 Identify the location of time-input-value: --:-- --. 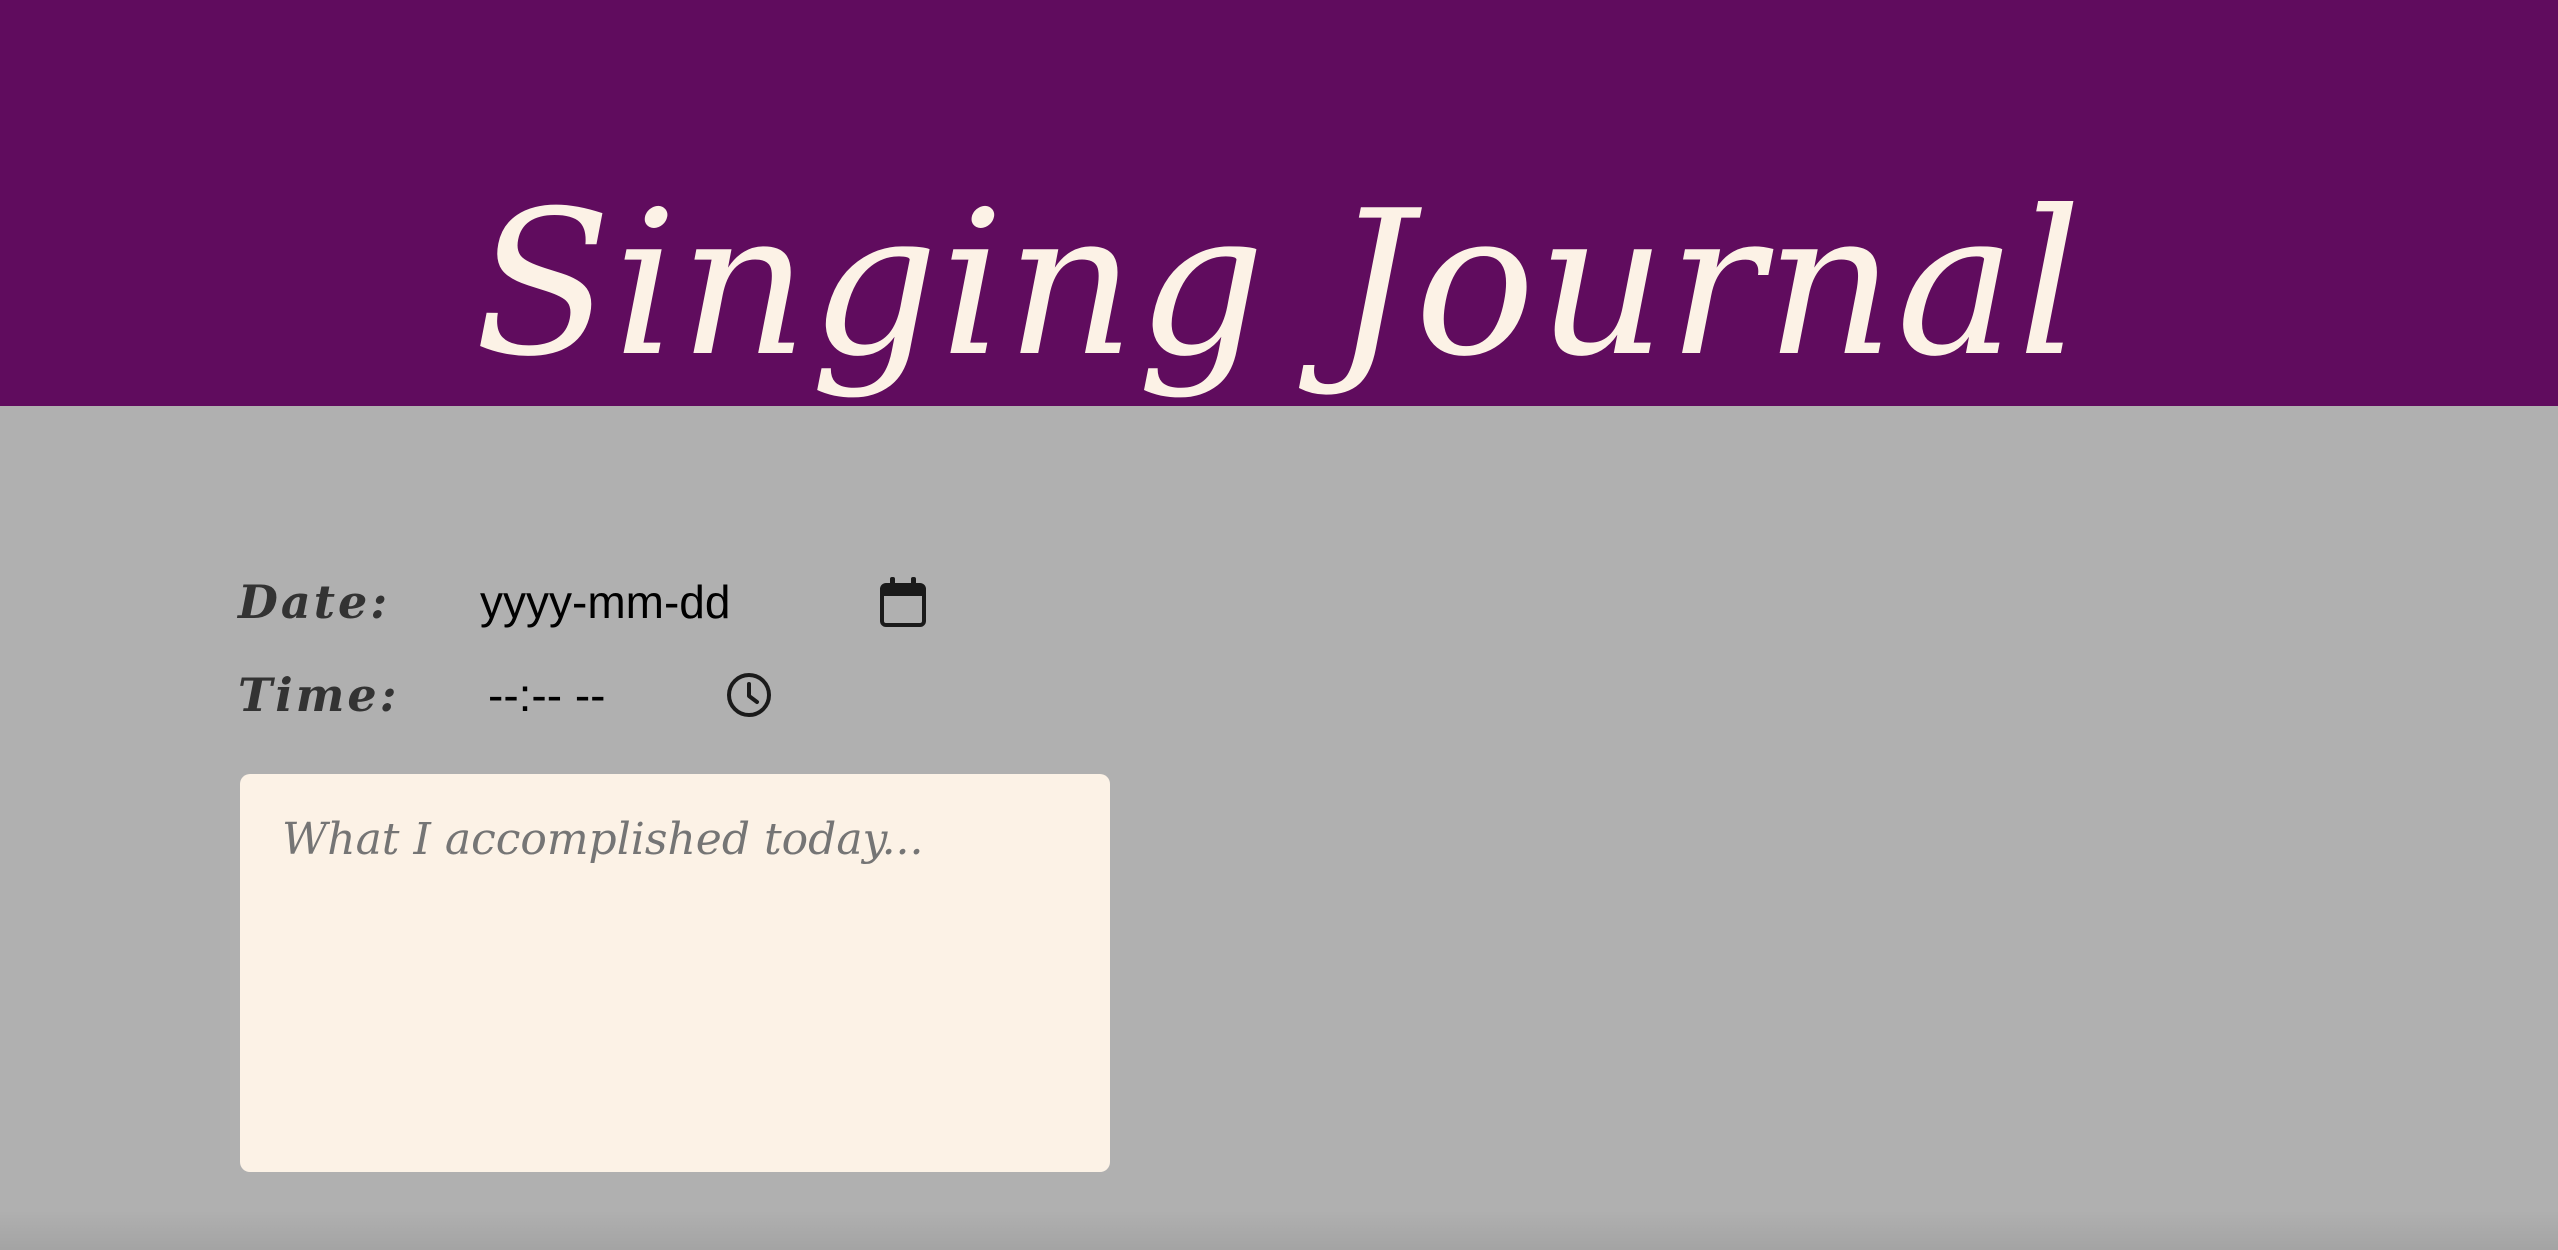
(605, 695).